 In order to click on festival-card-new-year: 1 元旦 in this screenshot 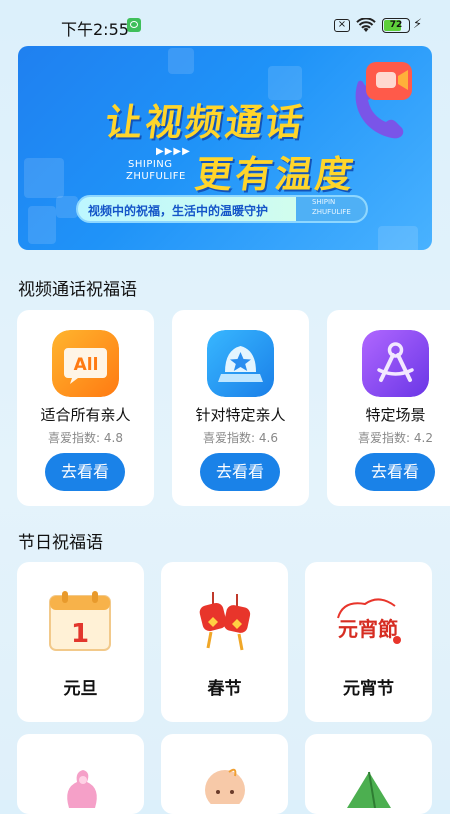, I will do `click(80, 642)`.